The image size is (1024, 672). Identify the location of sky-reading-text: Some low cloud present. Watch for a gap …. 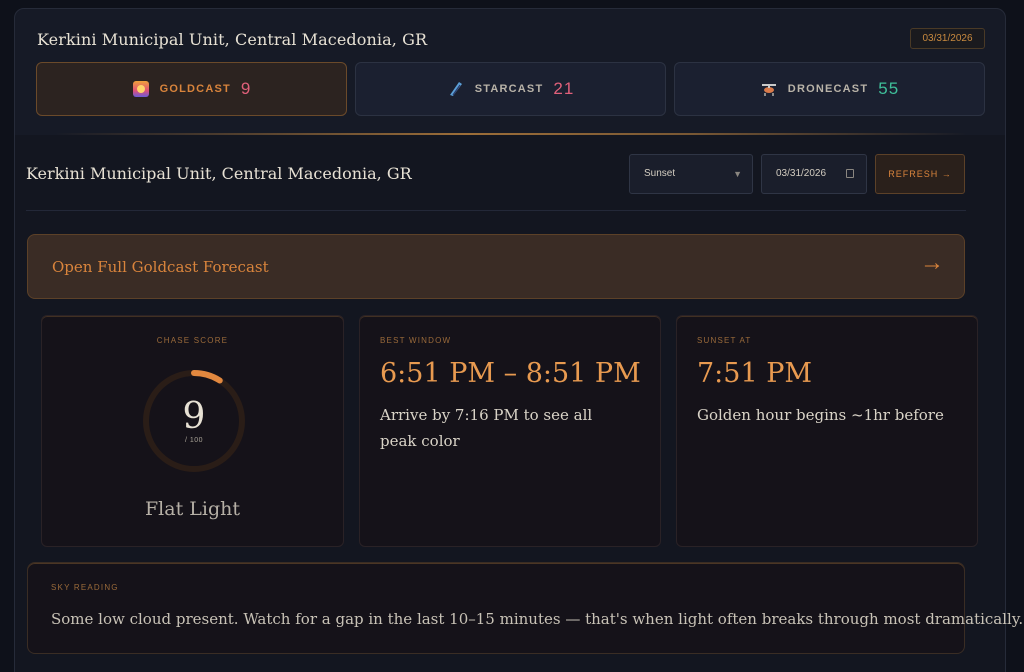
(537, 619).